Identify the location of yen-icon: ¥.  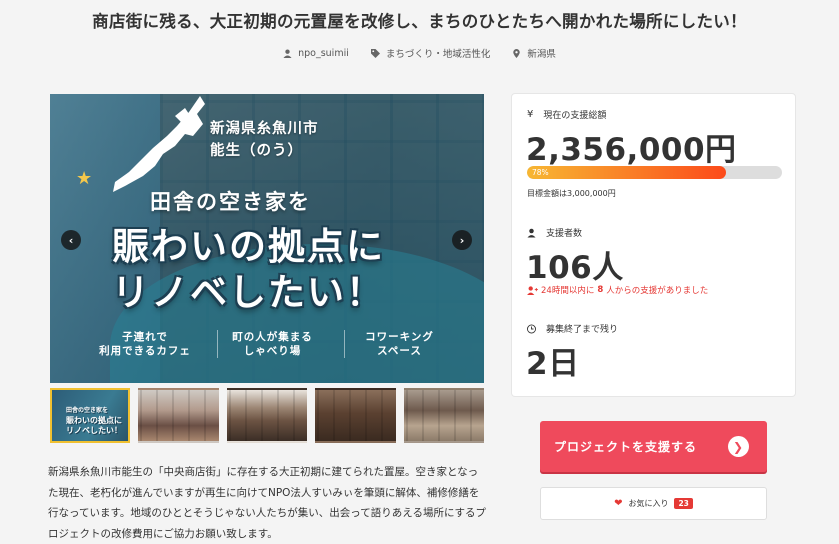
(530, 114).